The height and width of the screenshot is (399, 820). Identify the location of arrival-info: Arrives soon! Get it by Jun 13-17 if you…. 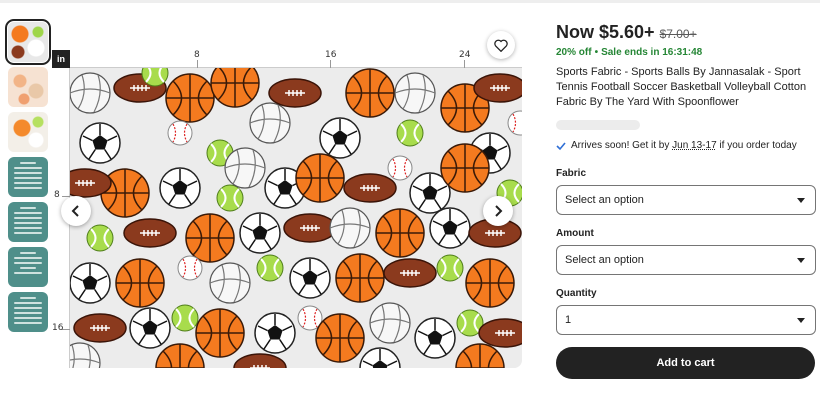
(686, 145).